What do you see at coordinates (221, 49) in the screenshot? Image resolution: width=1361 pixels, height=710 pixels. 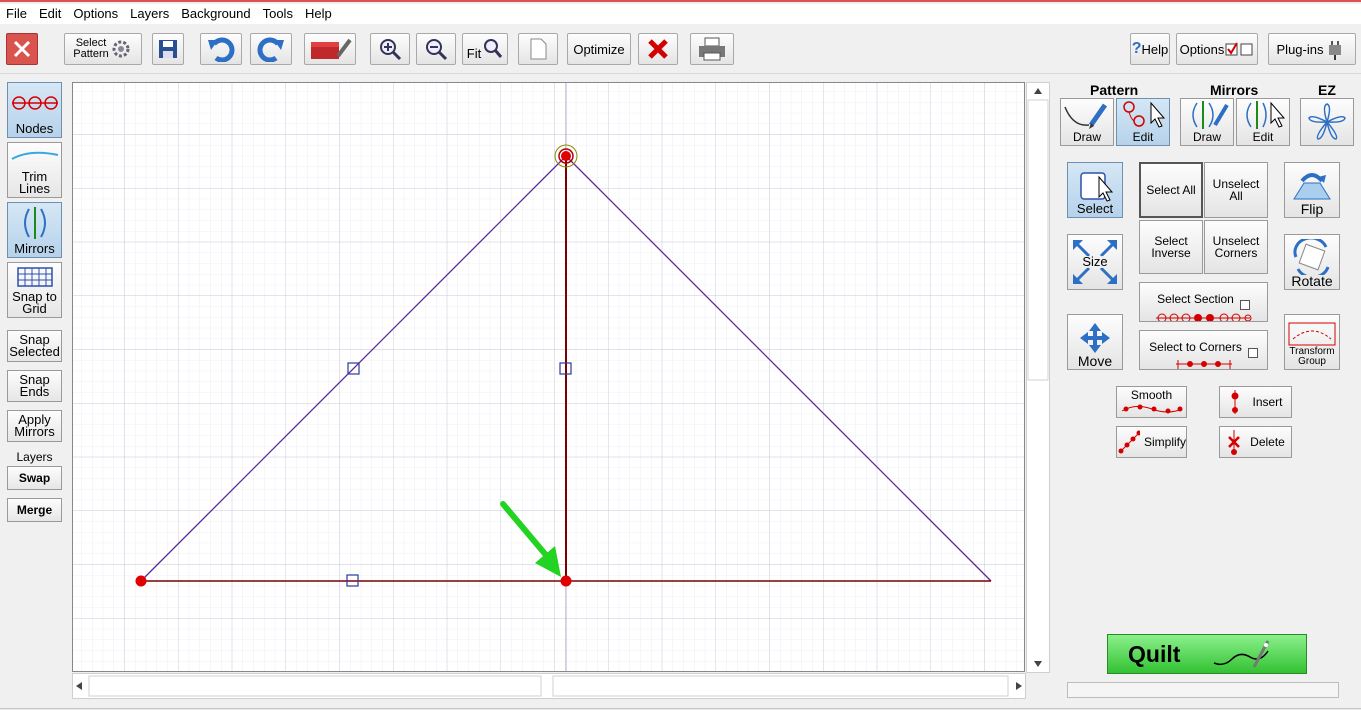 I see `undo-button` at bounding box center [221, 49].